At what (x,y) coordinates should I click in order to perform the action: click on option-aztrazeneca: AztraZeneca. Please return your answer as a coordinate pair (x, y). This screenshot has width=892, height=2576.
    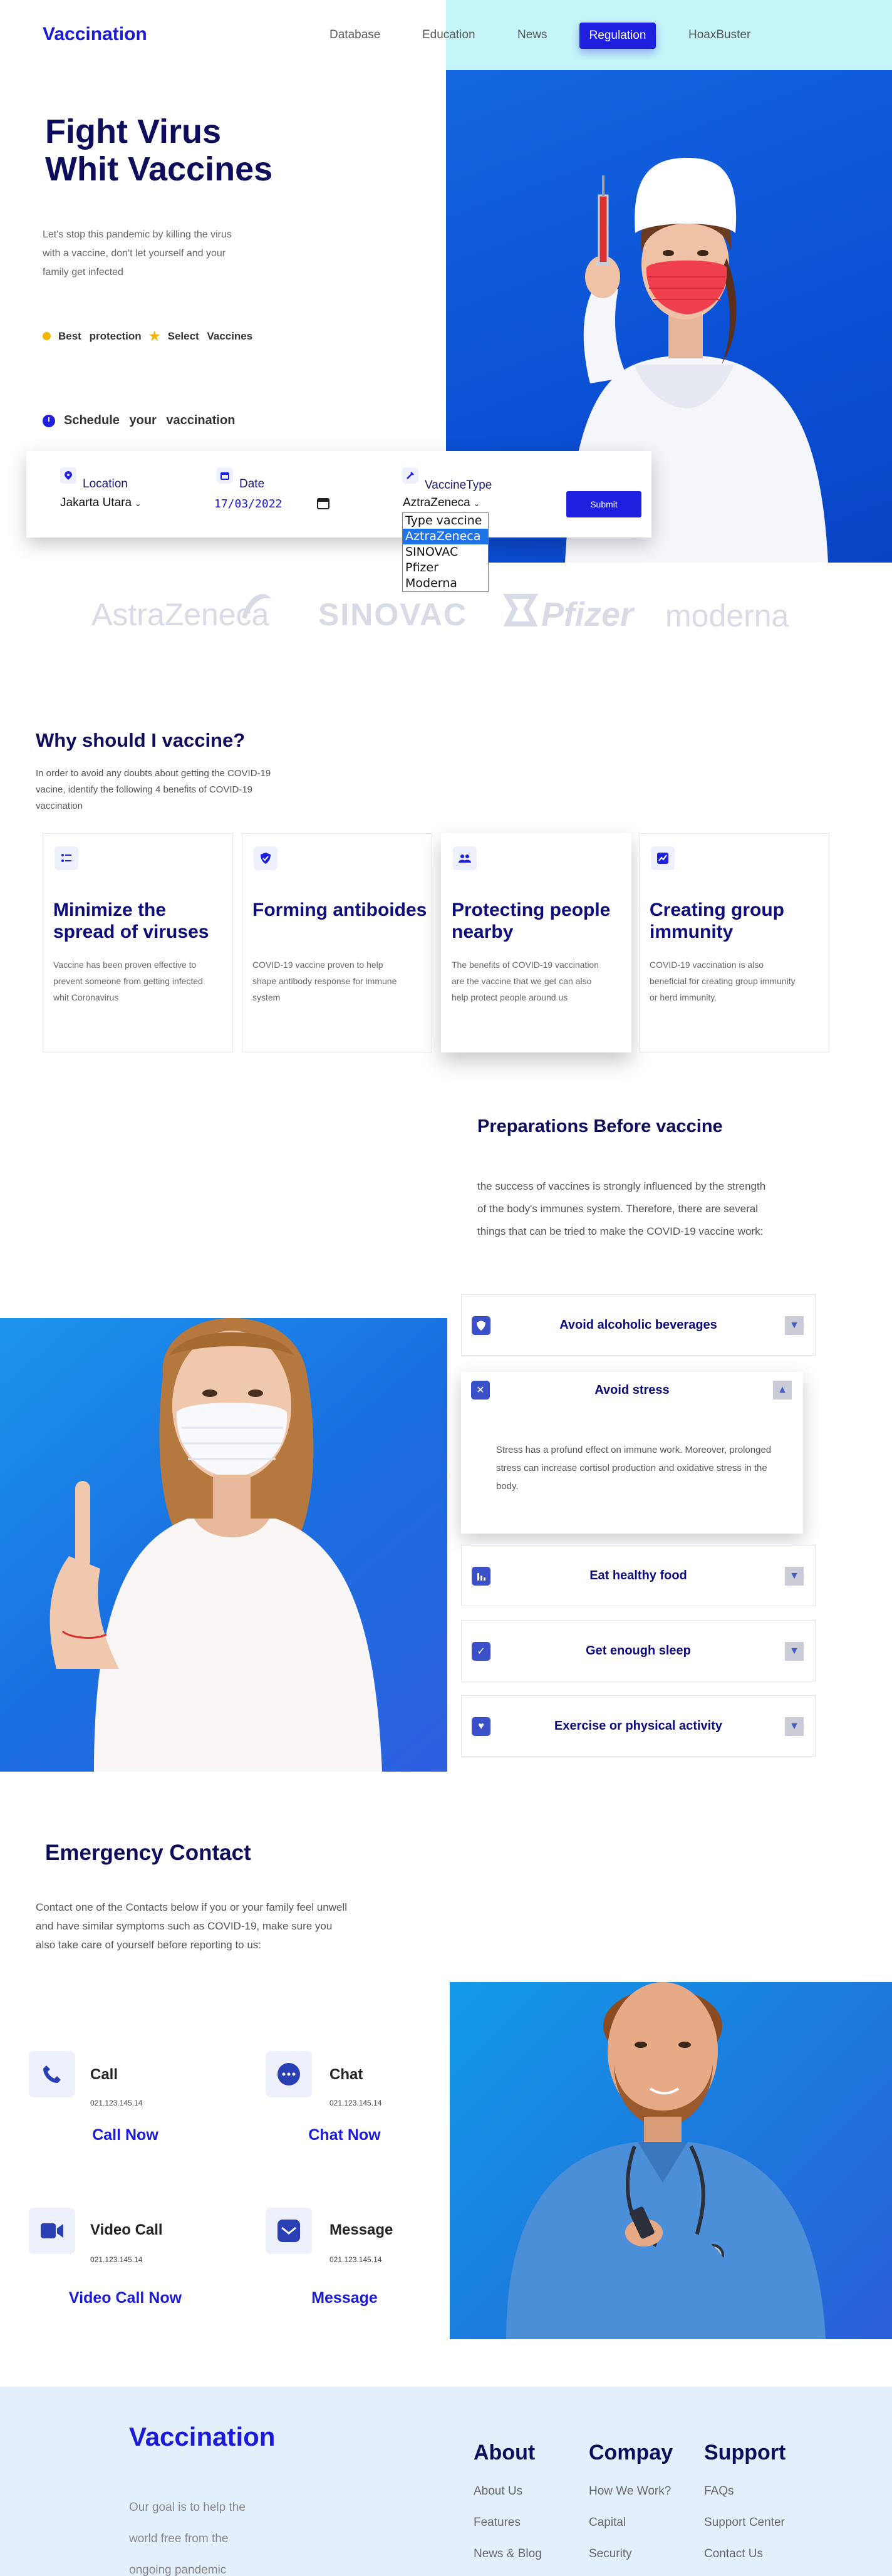
    Looking at the image, I should click on (445, 536).